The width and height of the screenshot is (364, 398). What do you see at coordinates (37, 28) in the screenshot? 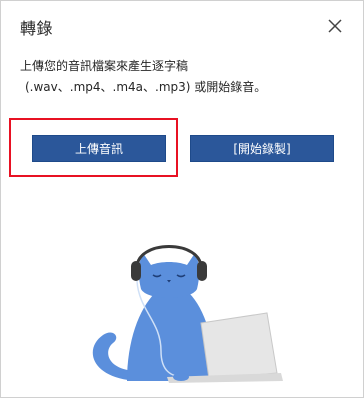
I see `pane-title: 轉錄` at bounding box center [37, 28].